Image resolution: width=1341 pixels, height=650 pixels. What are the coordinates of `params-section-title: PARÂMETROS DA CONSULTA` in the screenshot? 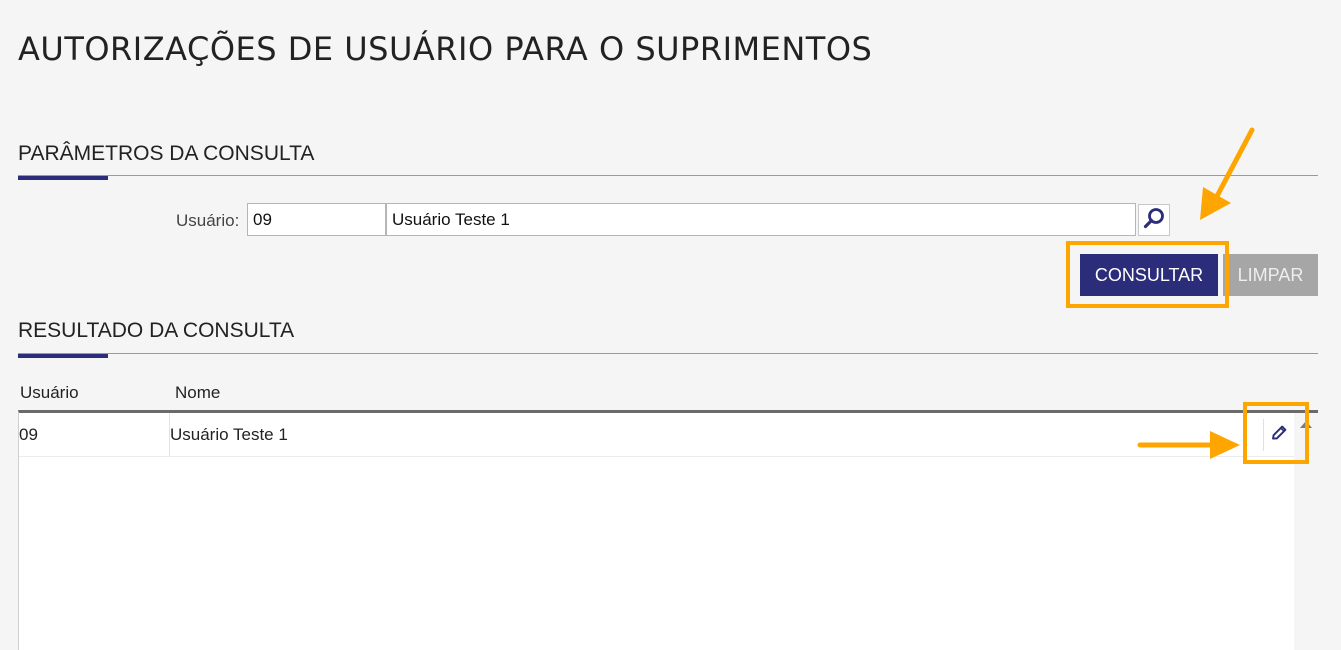 It's located at (166, 153).